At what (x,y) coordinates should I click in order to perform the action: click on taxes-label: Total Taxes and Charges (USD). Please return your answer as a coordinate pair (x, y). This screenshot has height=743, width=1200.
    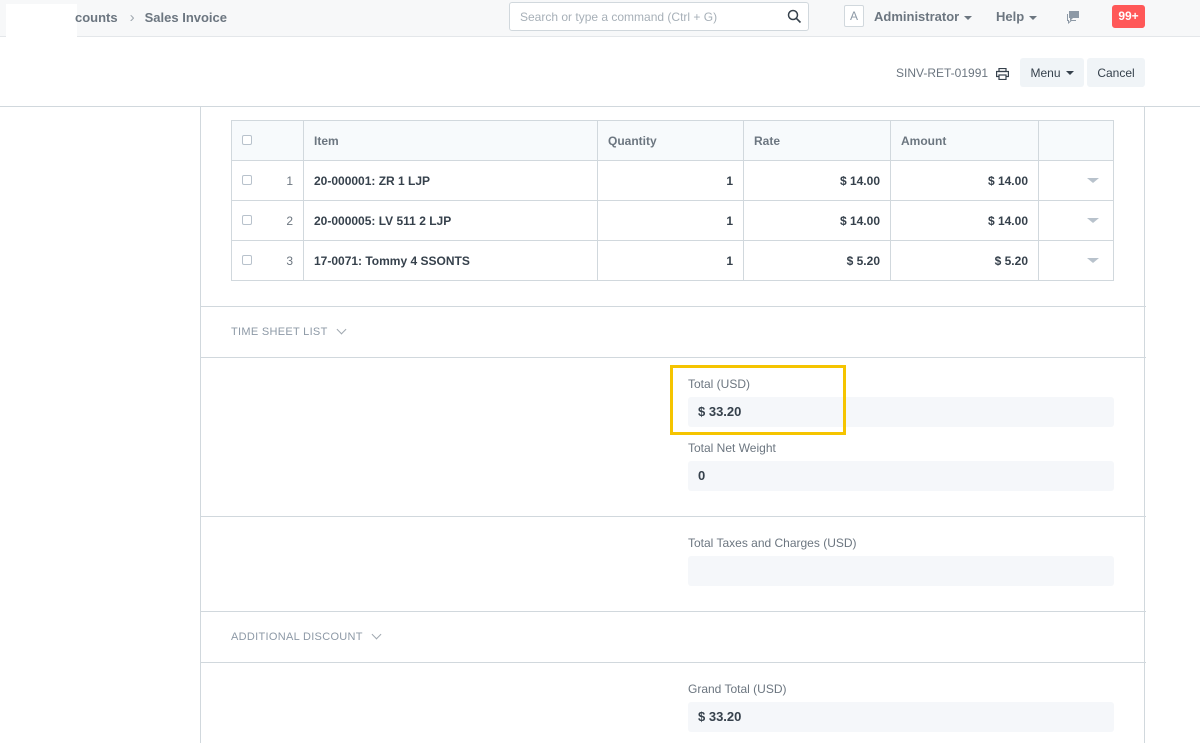
    Looking at the image, I should click on (772, 543).